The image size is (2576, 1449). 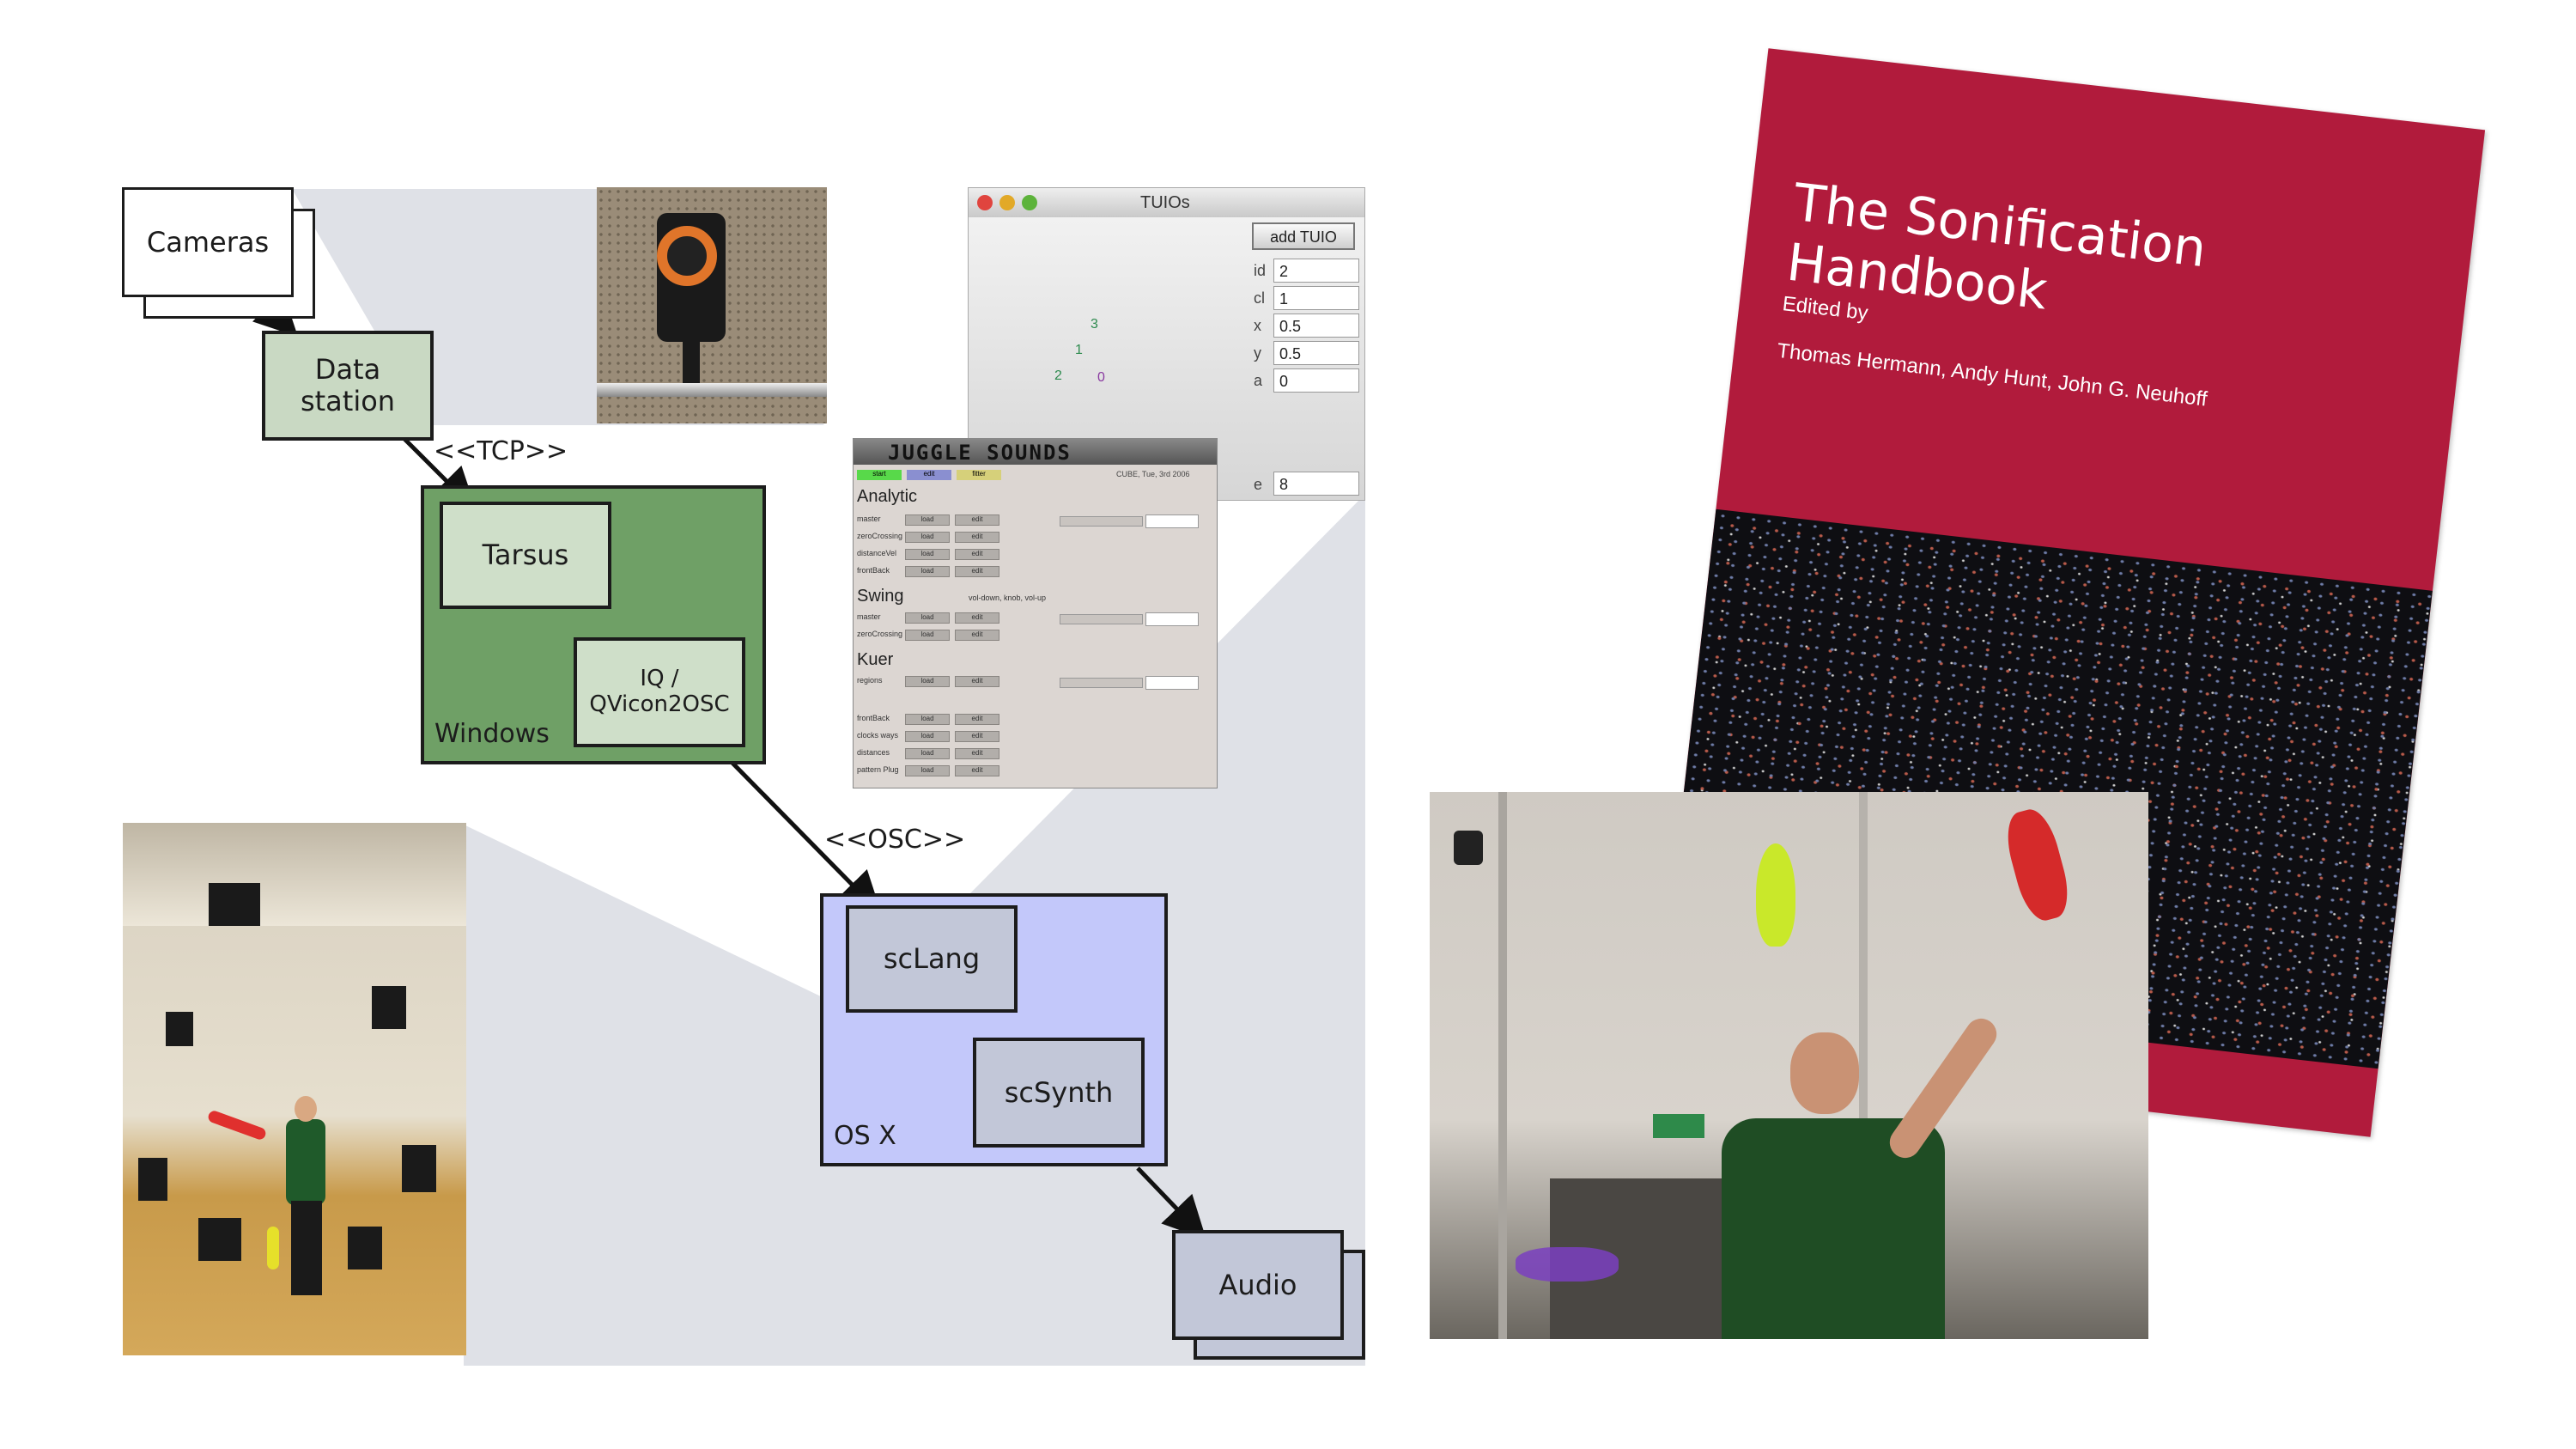 What do you see at coordinates (1030, 202) in the screenshot?
I see `zoom-icon` at bounding box center [1030, 202].